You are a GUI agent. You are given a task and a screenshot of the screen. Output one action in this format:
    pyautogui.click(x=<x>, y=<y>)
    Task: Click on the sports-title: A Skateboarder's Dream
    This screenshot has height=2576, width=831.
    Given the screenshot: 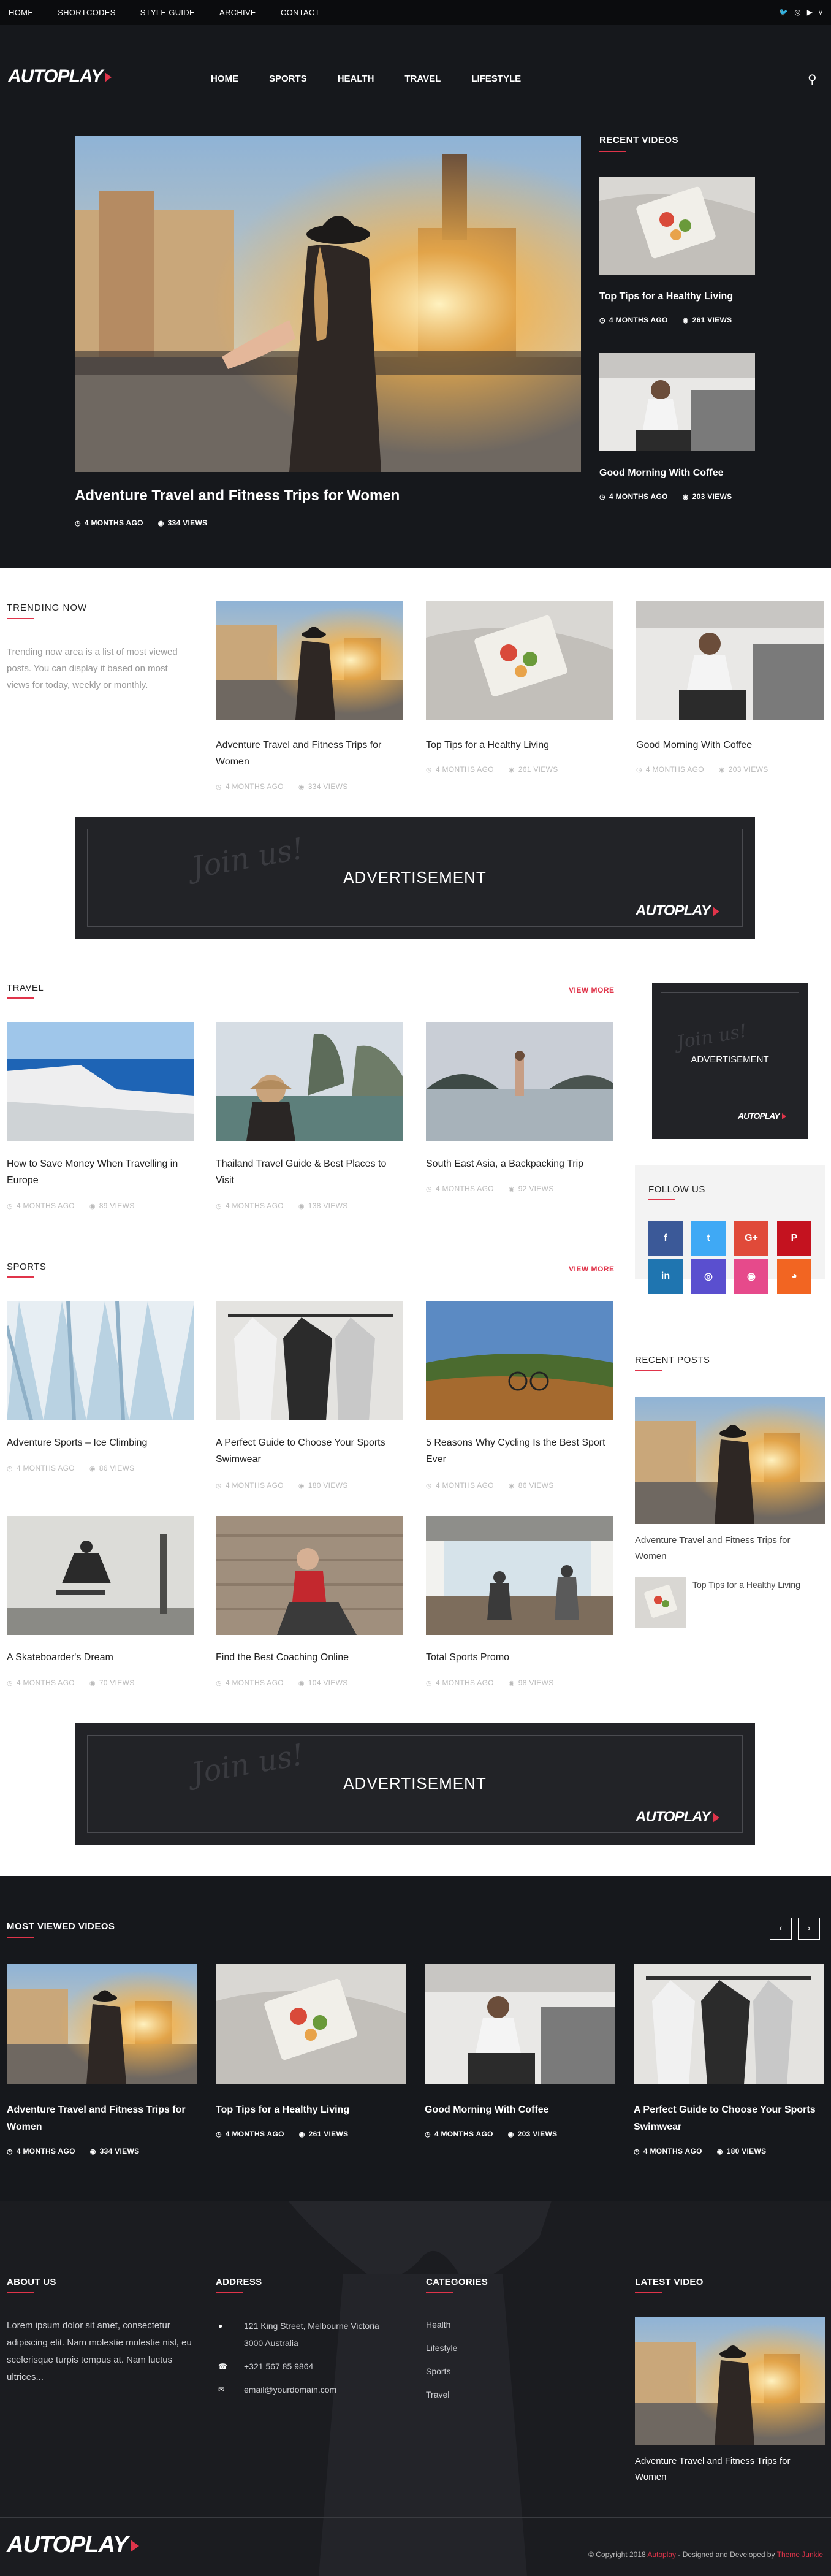 What is the action you would take?
    pyautogui.click(x=99, y=1657)
    